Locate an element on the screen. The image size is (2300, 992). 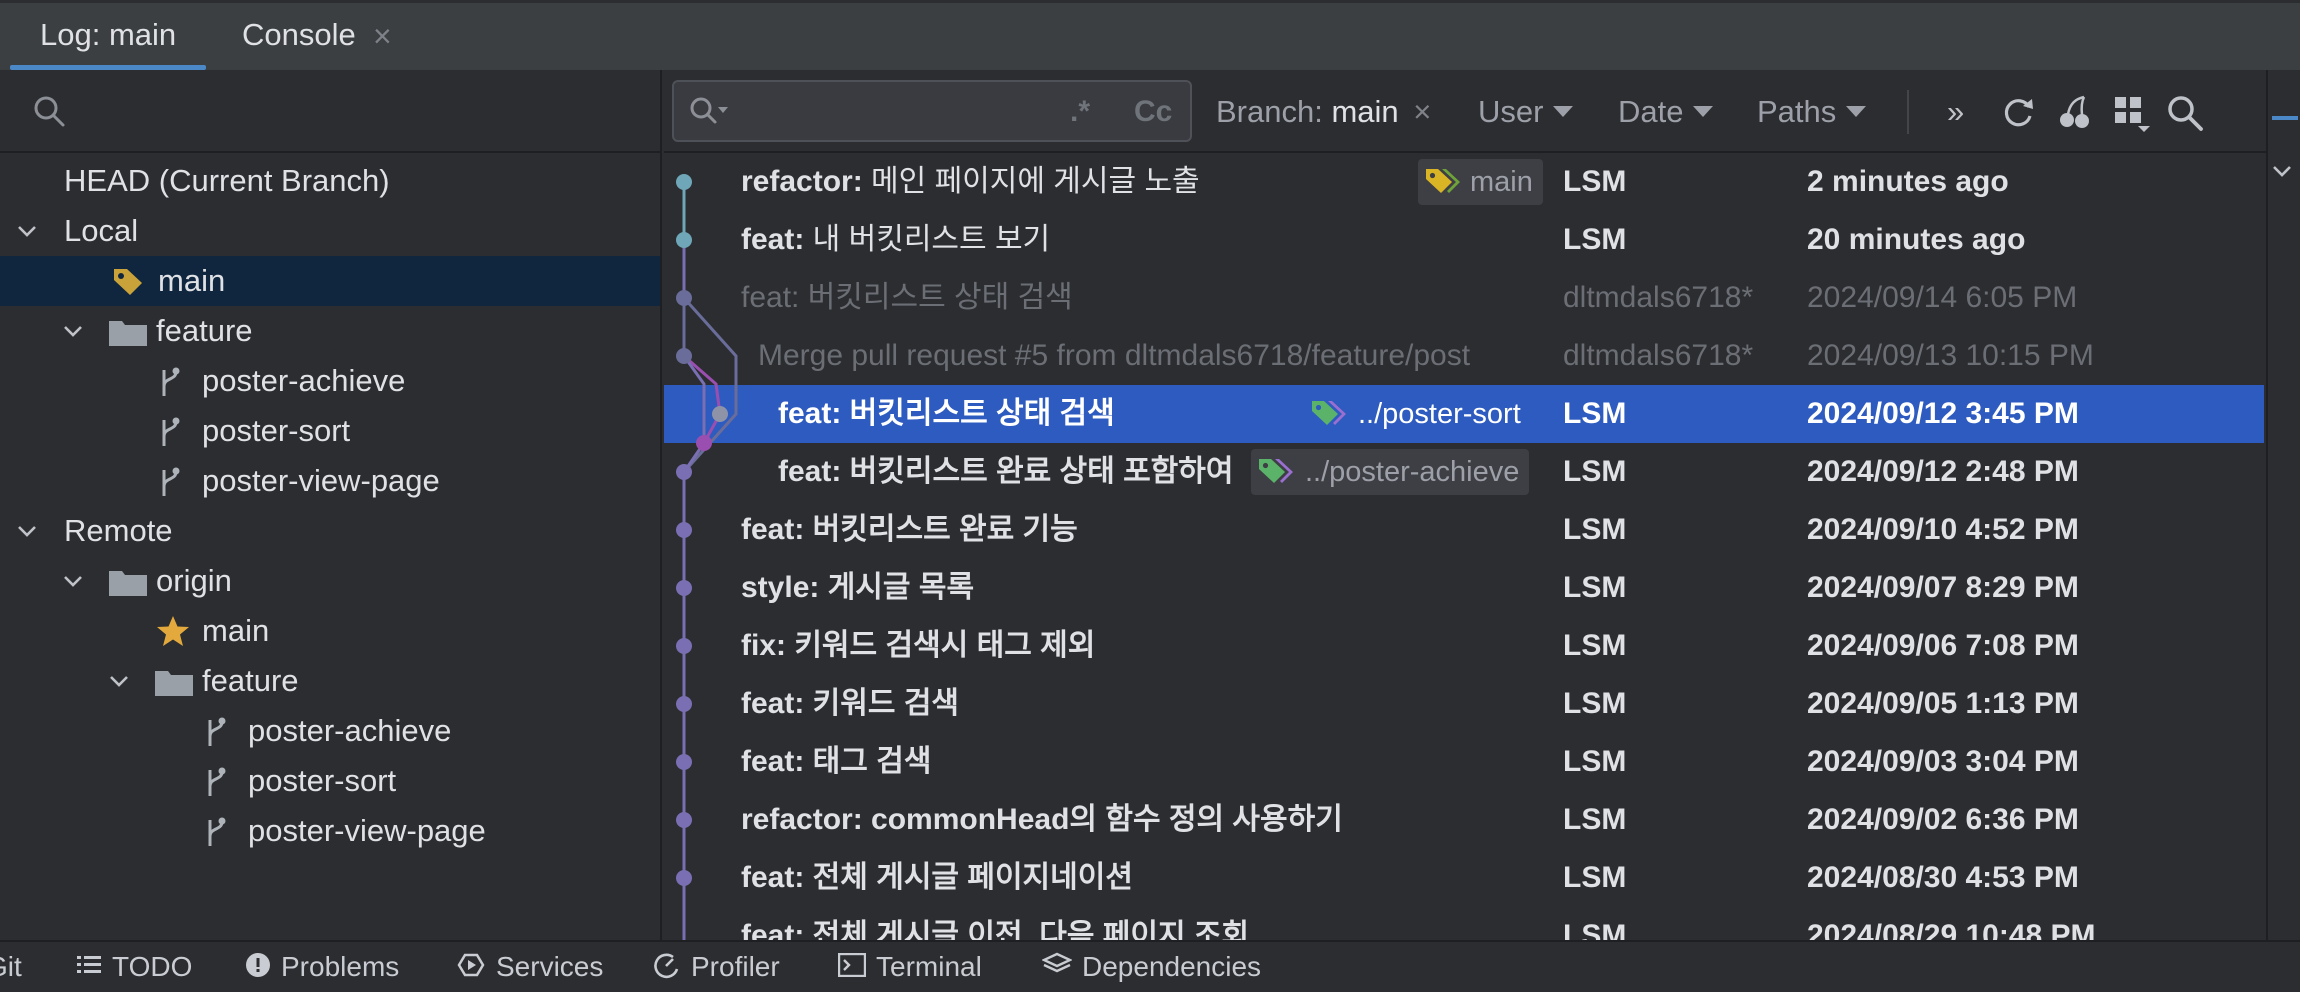
log-toolbar: .* Cc Branch: main × User Date Paths » is located at coordinates (1482, 111).